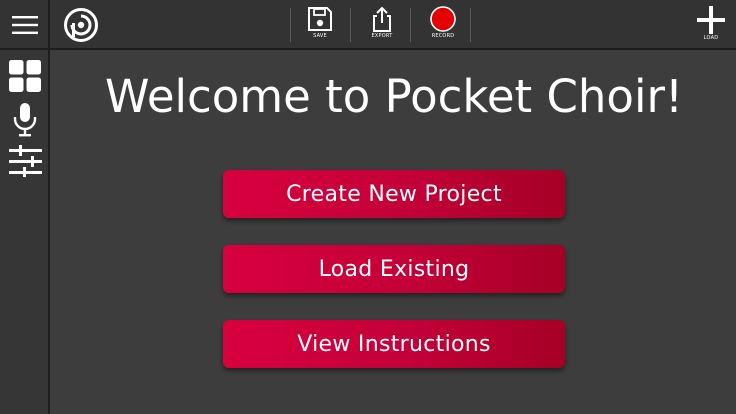  Describe the element at coordinates (25, 120) in the screenshot. I see `microphone-icon` at that location.